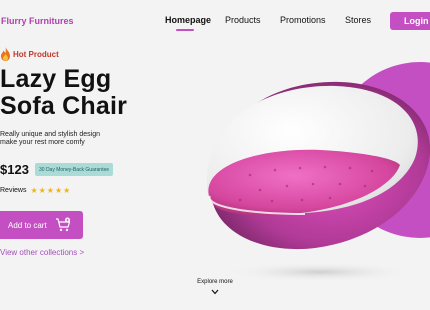 This screenshot has height=310, width=430. What do you see at coordinates (56, 79) in the screenshot?
I see `product-title-line1: Lazy Egg` at bounding box center [56, 79].